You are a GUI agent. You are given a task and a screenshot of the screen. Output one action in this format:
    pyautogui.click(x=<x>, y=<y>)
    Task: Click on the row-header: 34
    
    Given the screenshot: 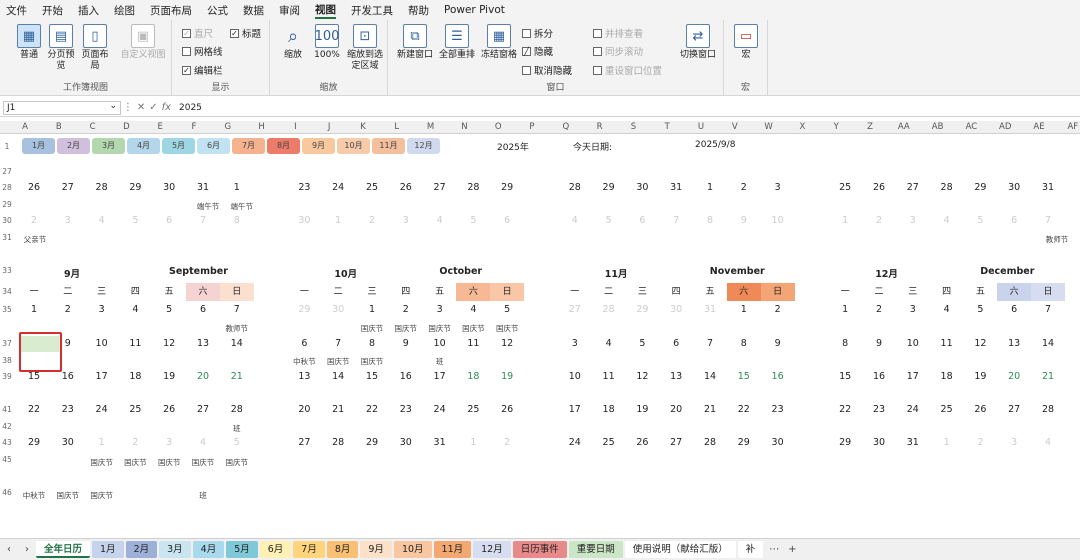 What is the action you would take?
    pyautogui.click(x=7, y=291)
    